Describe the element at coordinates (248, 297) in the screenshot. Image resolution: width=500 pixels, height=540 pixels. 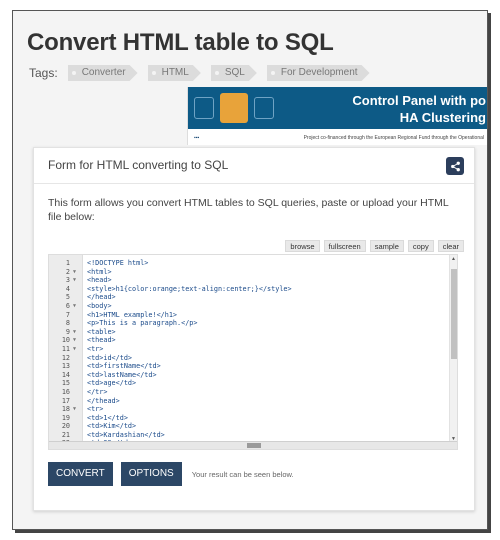
I see `code-line: 5 </head>` at that location.